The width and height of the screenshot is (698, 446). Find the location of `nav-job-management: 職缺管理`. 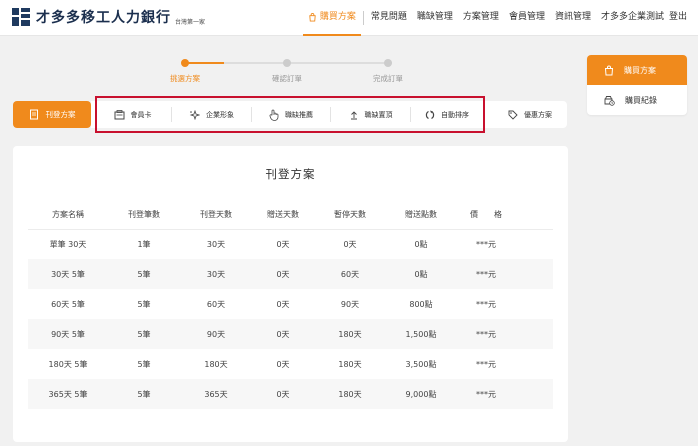

nav-job-management: 職缺管理 is located at coordinates (435, 18).